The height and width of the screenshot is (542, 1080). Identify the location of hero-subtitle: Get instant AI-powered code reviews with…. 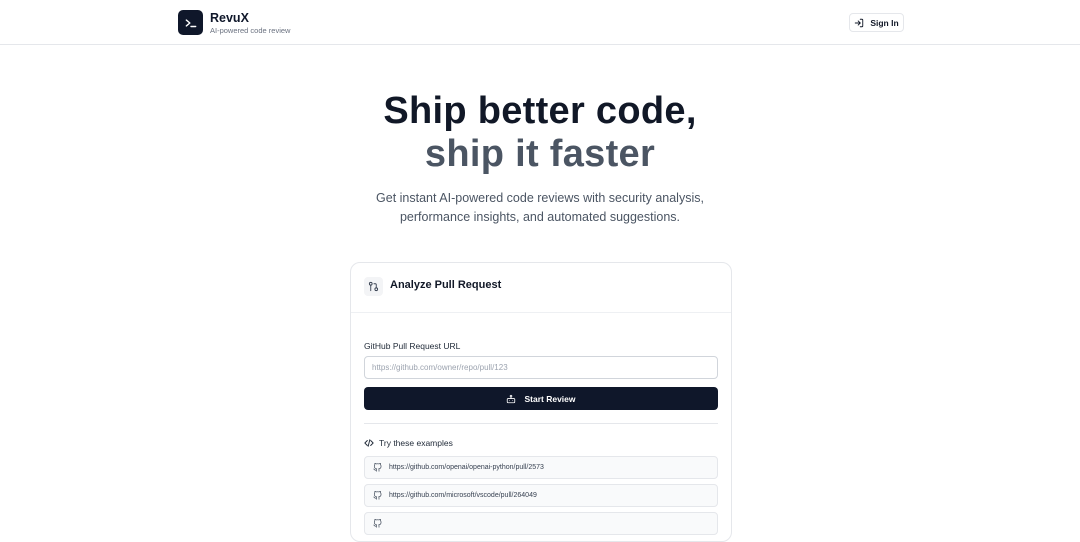
(540, 208).